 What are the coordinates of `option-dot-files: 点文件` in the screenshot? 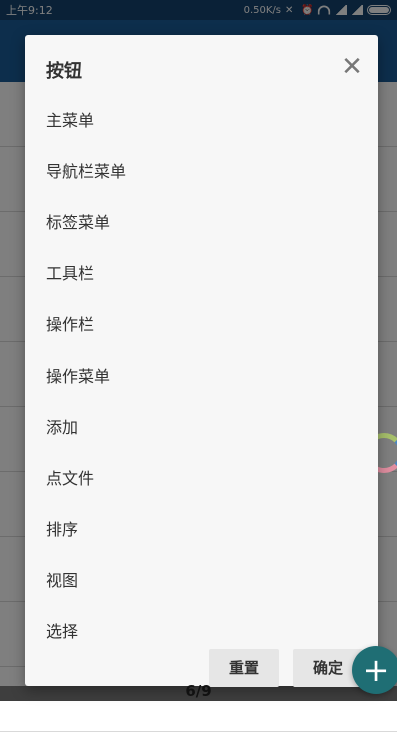 It's located at (201, 476).